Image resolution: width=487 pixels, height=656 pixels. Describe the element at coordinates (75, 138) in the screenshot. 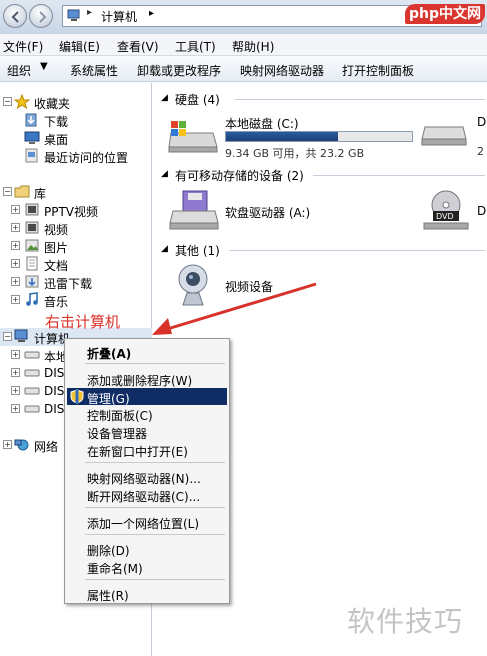

I see `nav-item-desktop: 桌面` at that location.